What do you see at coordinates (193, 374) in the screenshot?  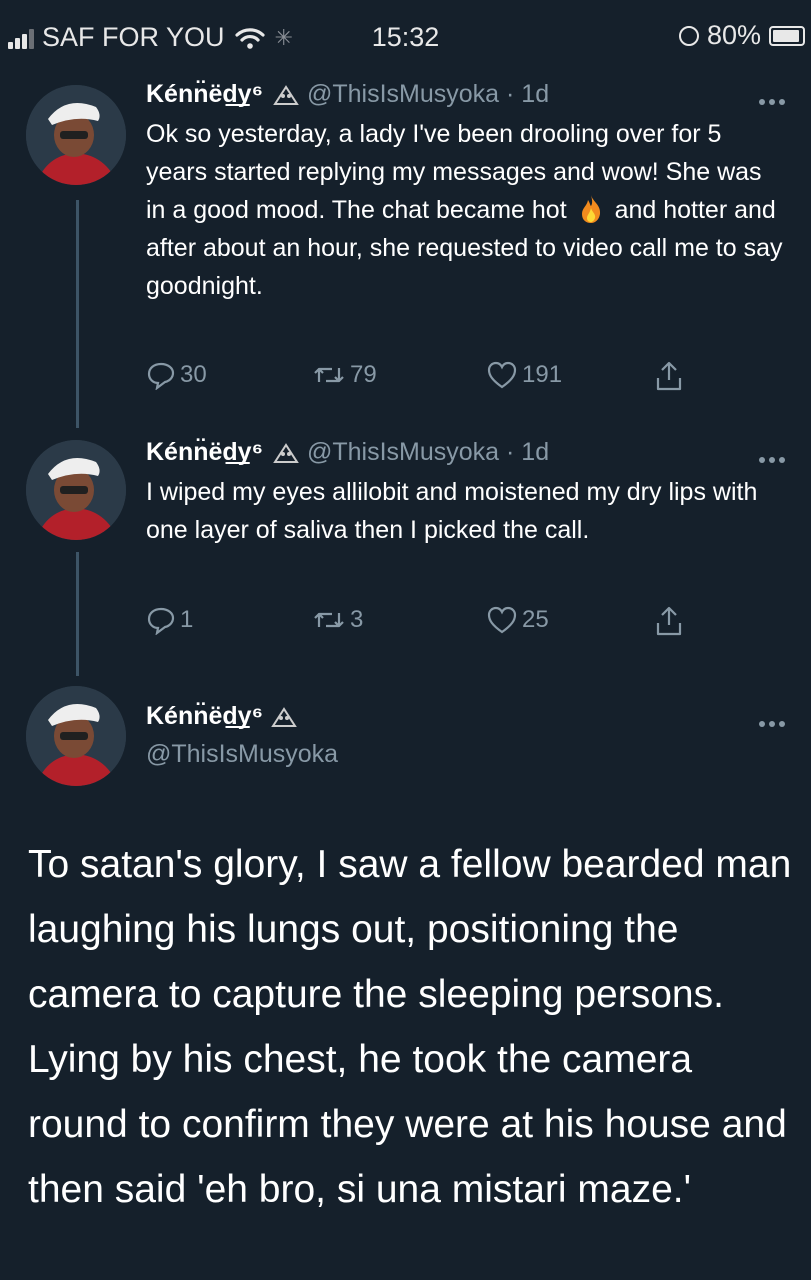 I see `reply-count: 30` at bounding box center [193, 374].